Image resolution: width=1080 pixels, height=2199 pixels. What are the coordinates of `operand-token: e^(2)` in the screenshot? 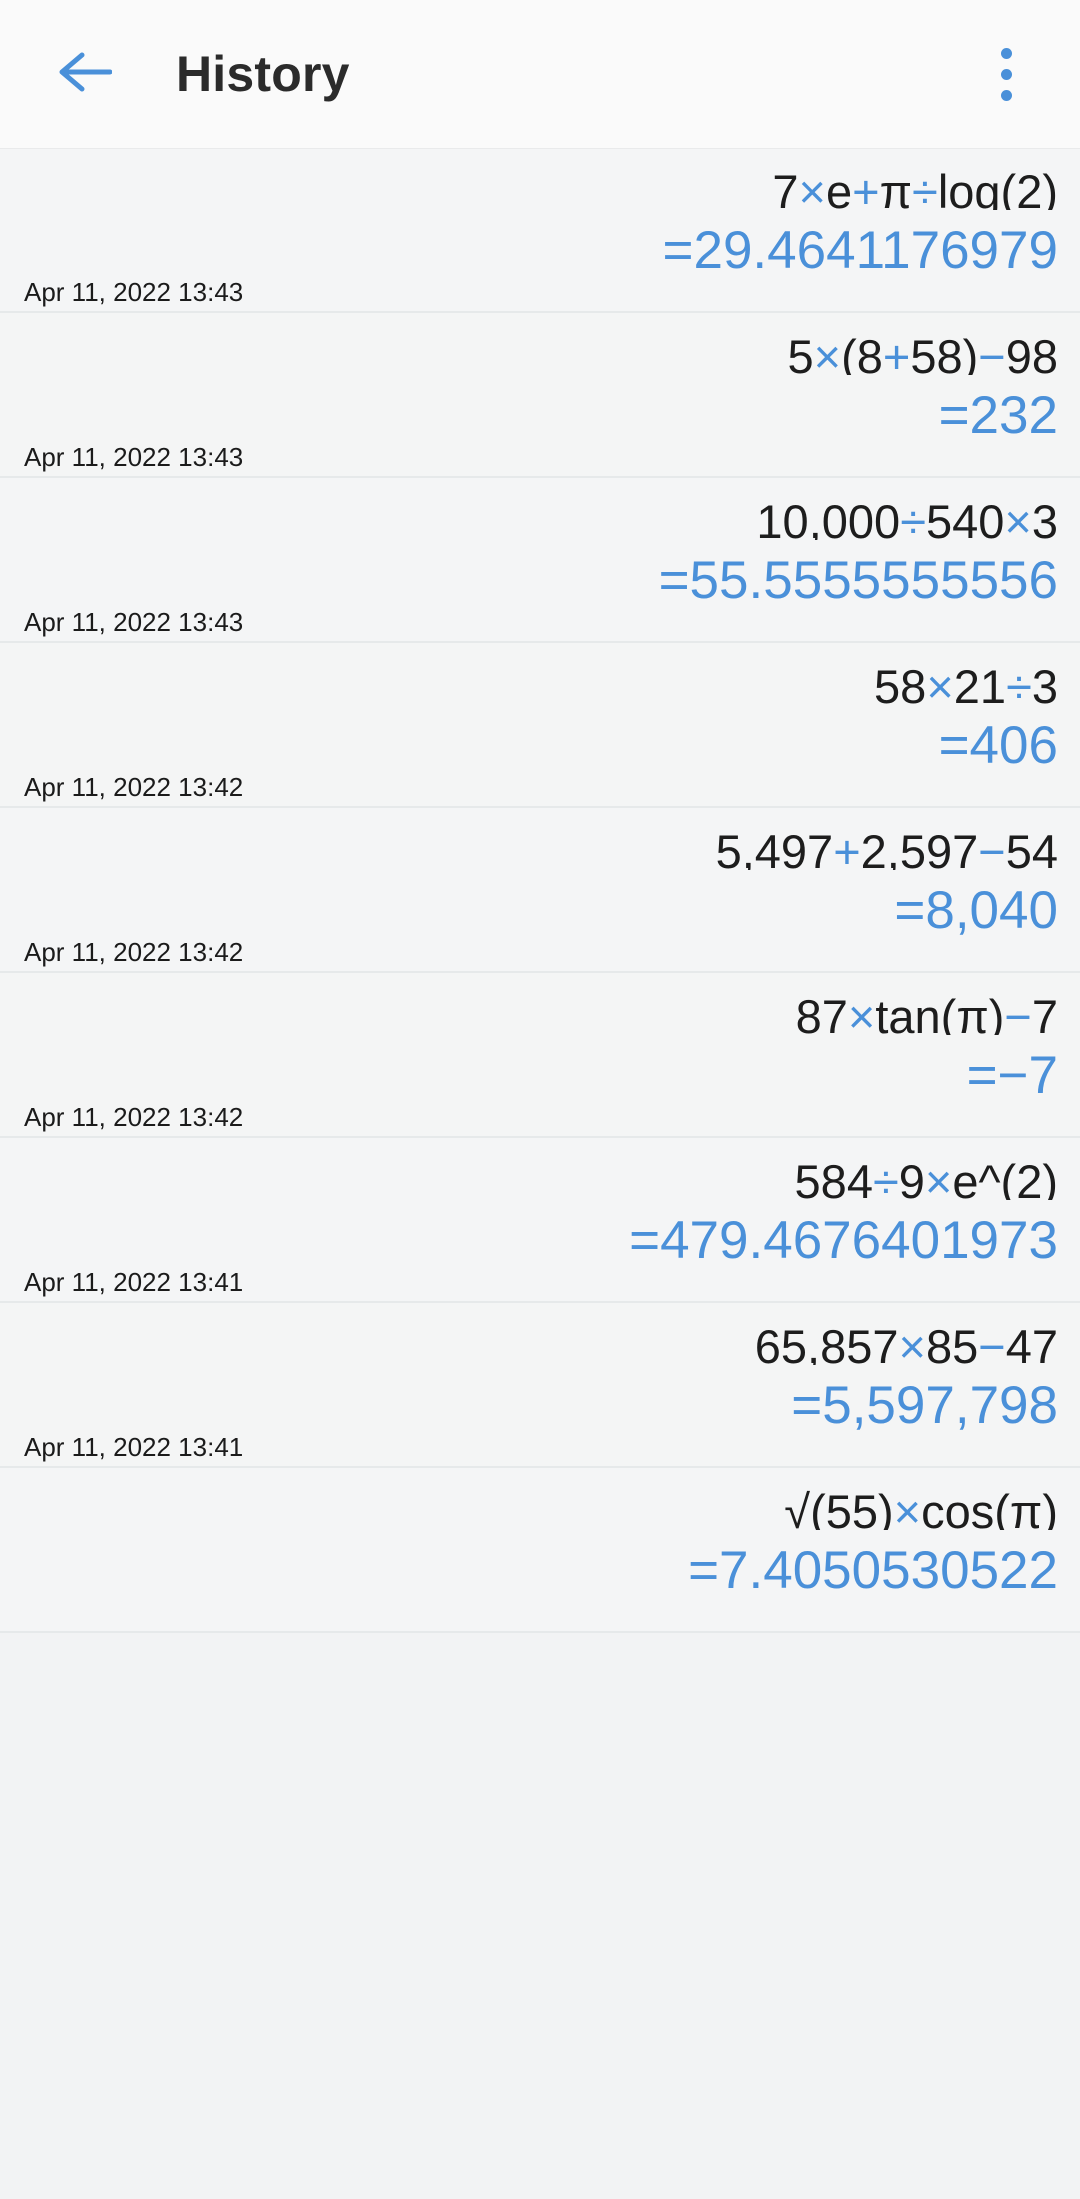 It's located at (1005, 1177).